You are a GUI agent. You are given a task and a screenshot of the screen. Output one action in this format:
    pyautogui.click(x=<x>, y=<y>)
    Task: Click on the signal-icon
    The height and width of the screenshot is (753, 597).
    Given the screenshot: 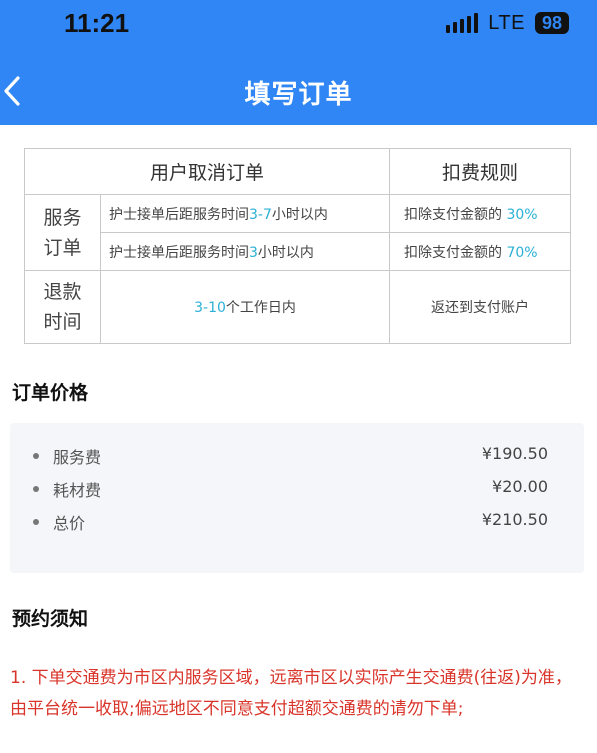 What is the action you would take?
    pyautogui.click(x=462, y=23)
    